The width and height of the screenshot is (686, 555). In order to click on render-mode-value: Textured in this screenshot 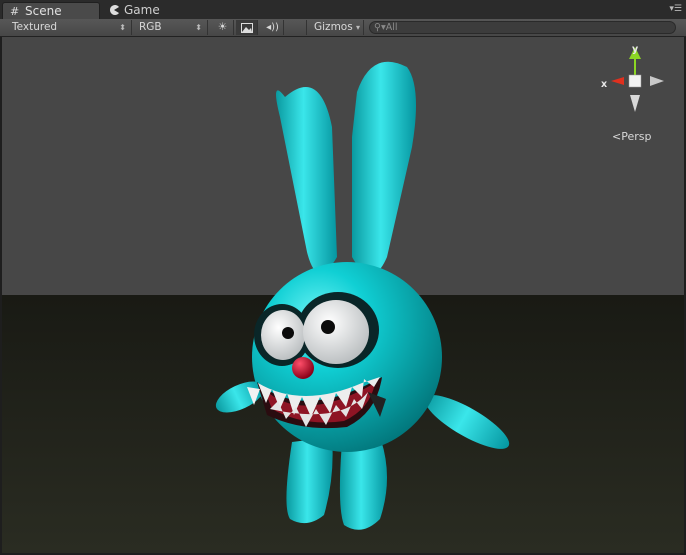, I will do `click(35, 27)`.